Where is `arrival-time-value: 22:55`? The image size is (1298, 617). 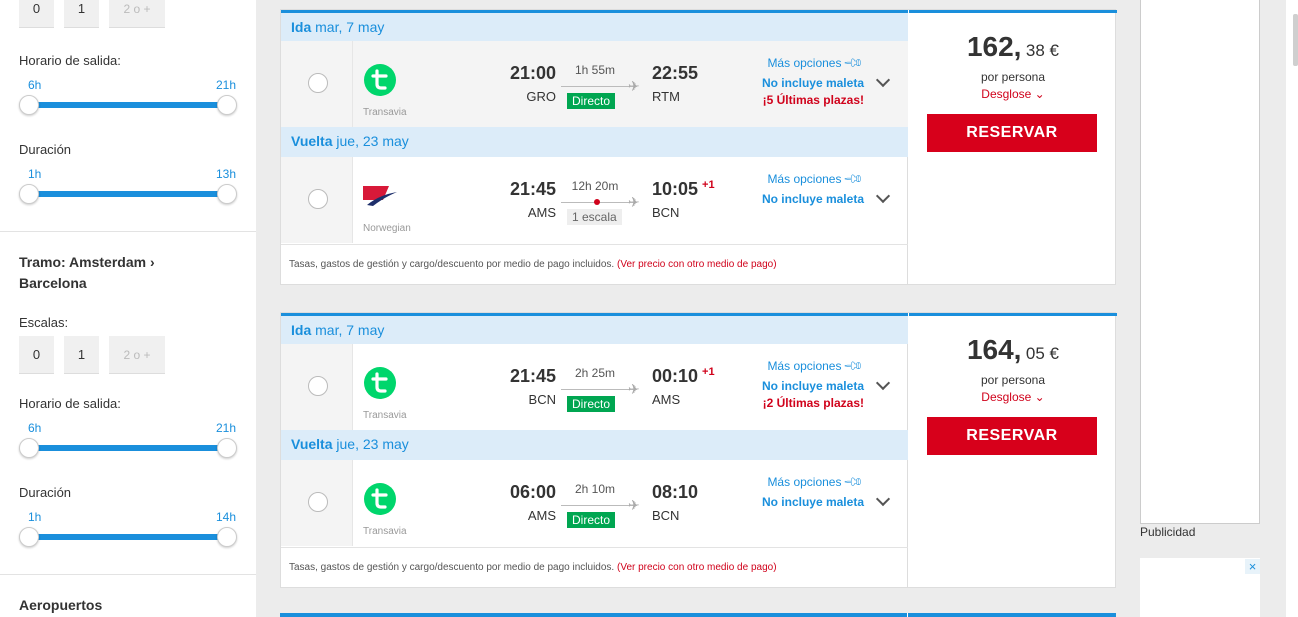 arrival-time-value: 22:55 is located at coordinates (675, 73).